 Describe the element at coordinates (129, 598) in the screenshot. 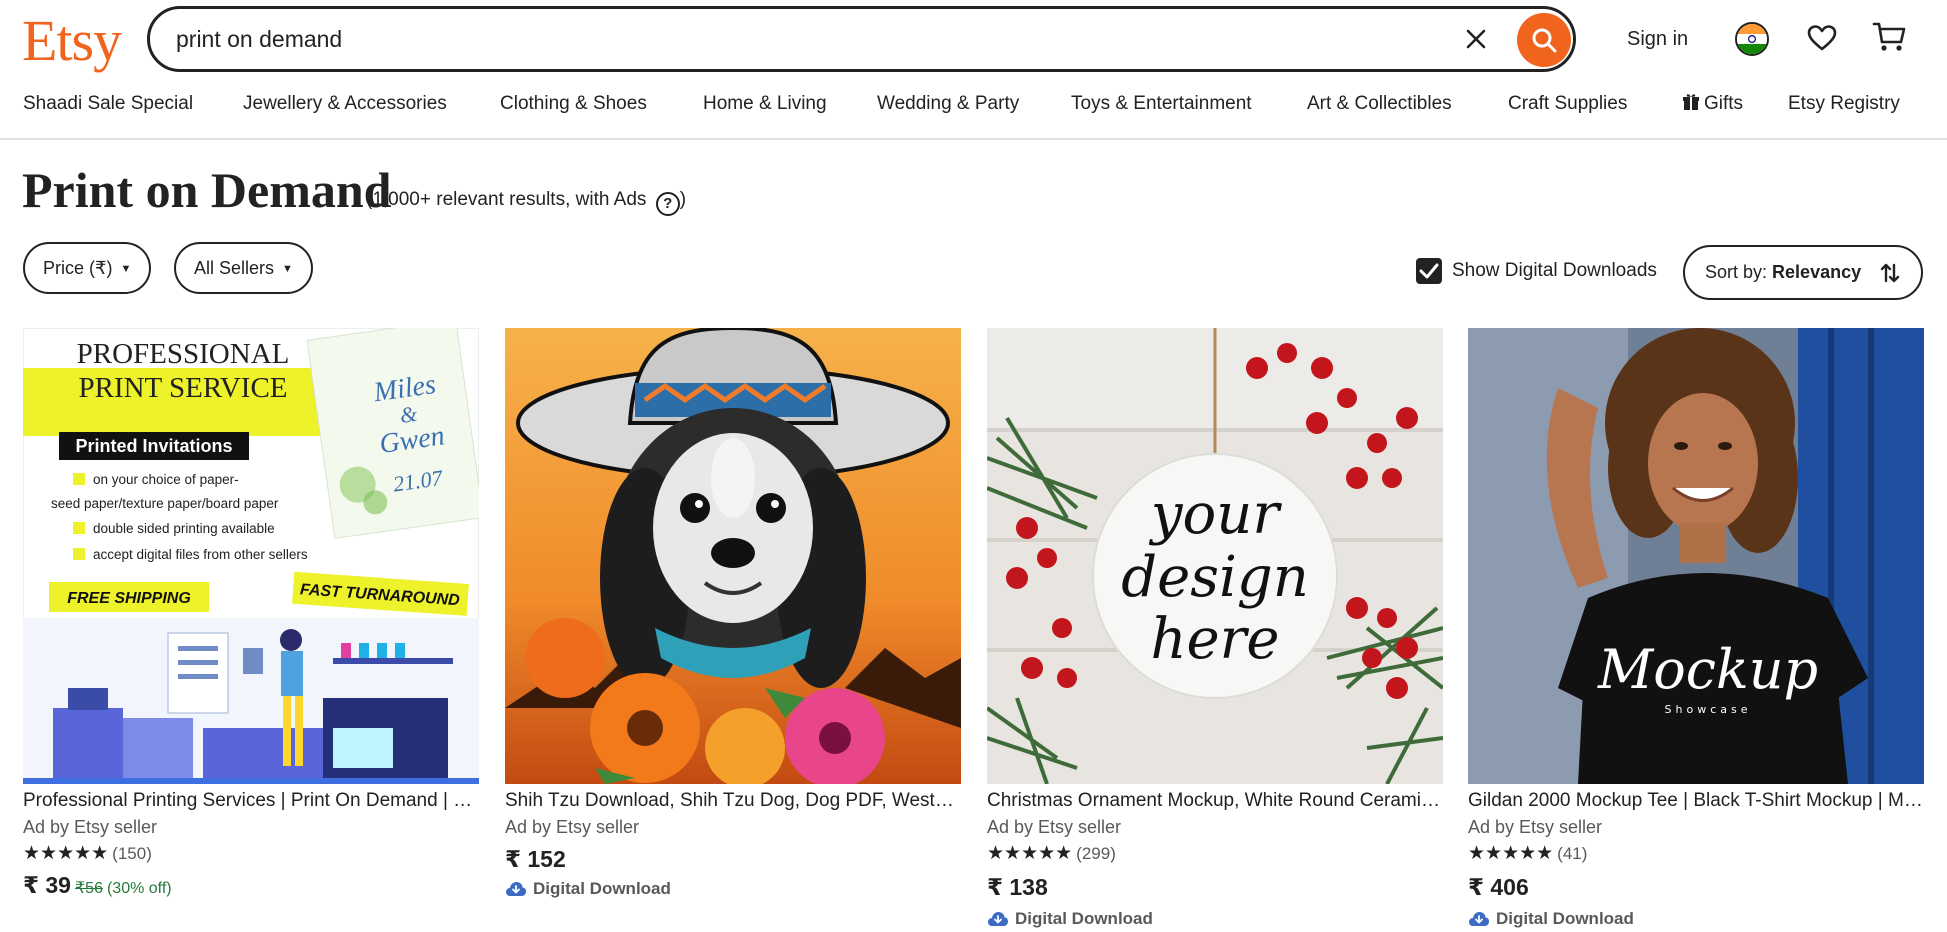

I see `thumb-tag-1: FREE SHIPPING` at that location.